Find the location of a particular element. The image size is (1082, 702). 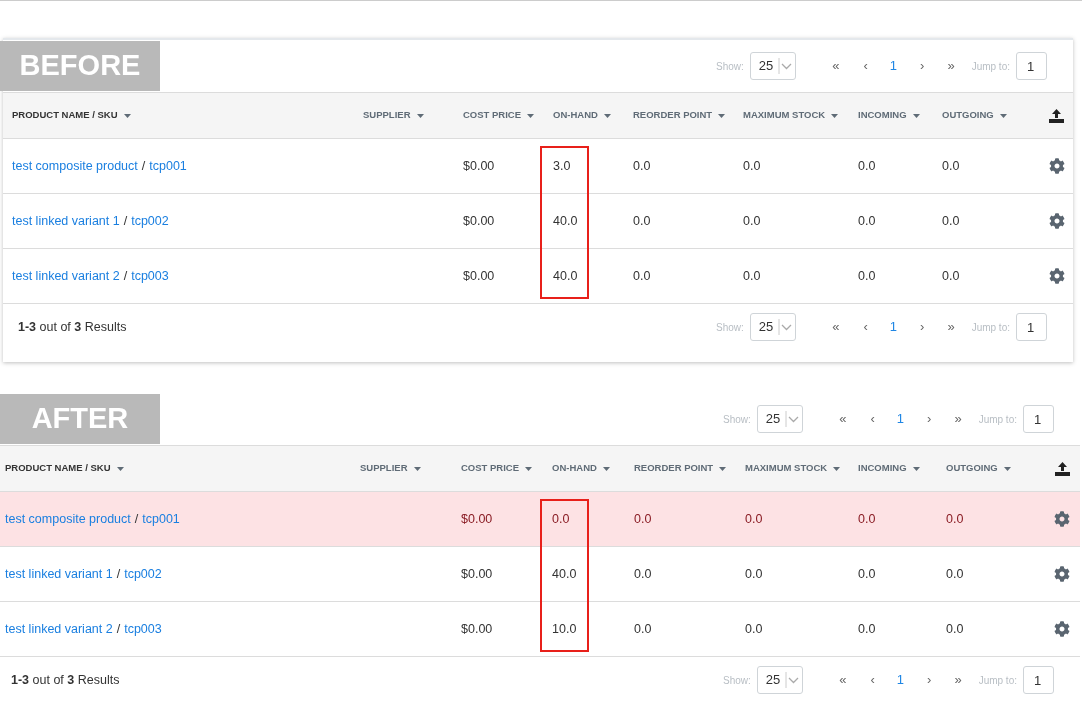

section-badge: AFTER is located at coordinates (80, 419).